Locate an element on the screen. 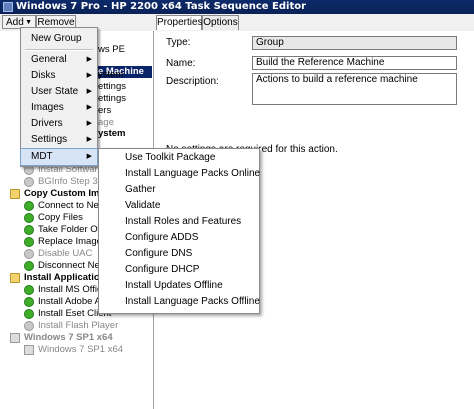  submenu-item-install-updates-offline: Install Updates Offline is located at coordinates (179, 286).